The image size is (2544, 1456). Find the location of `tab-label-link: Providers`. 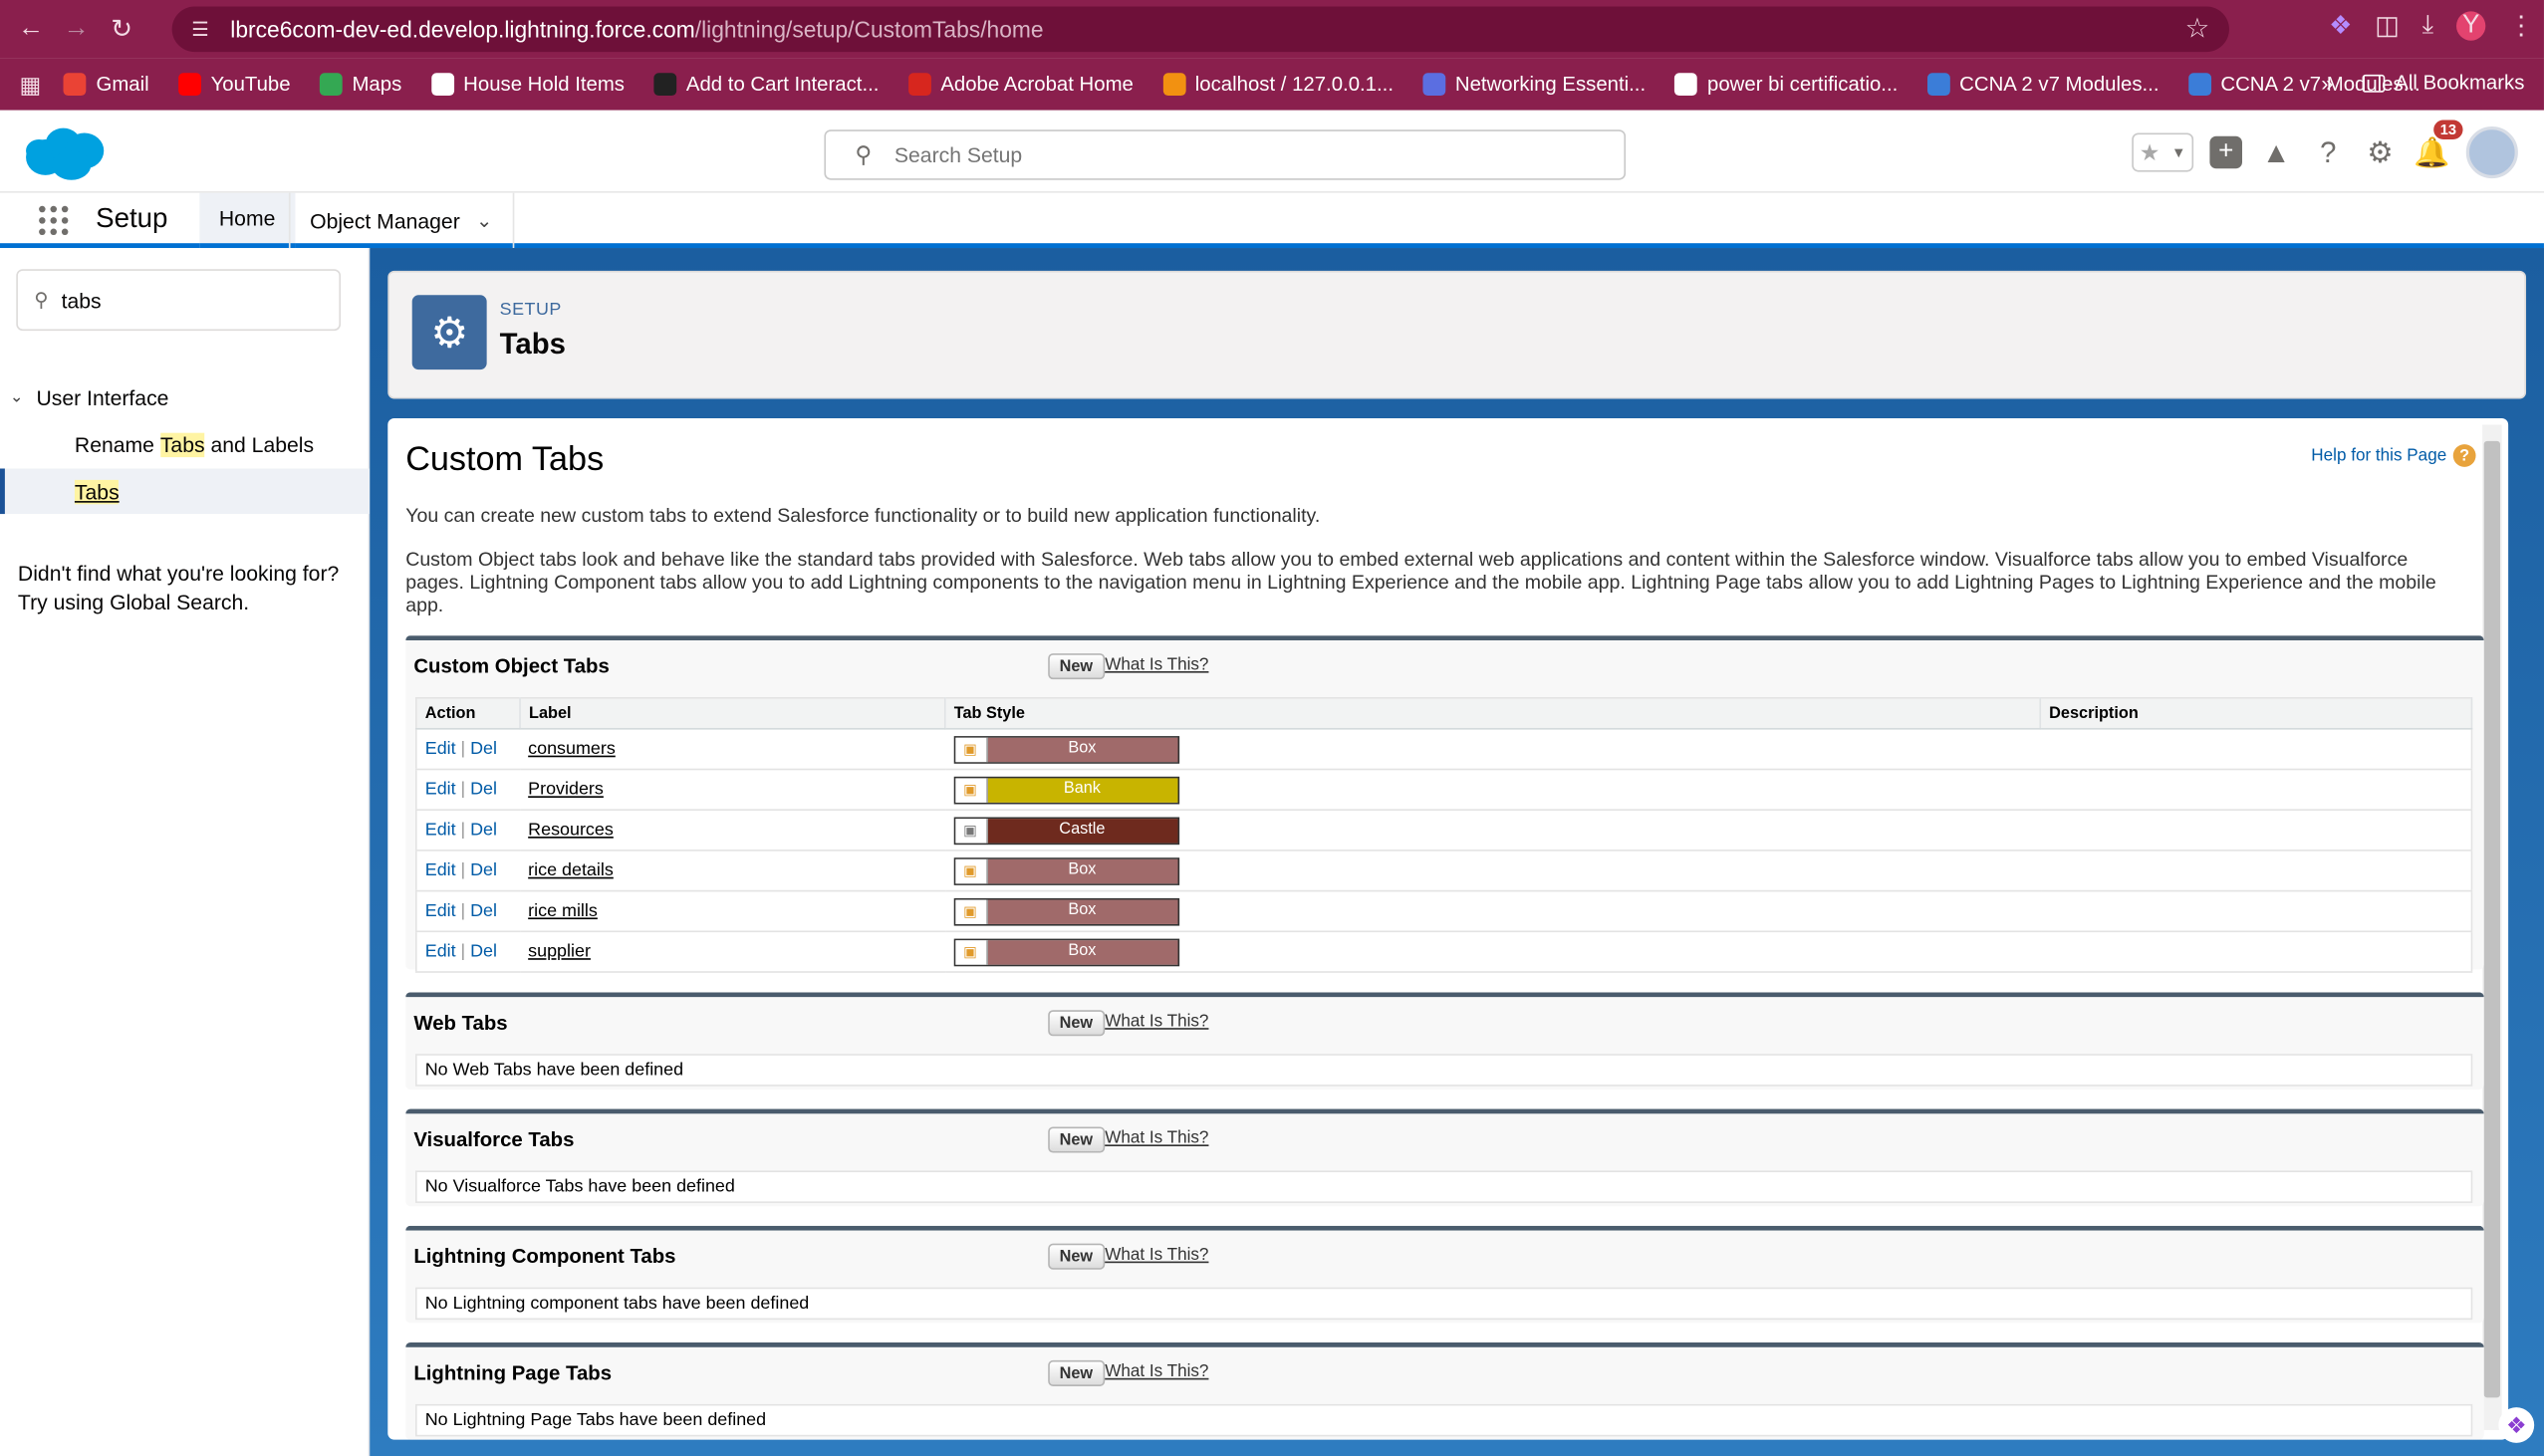

tab-label-link: Providers is located at coordinates (566, 790).